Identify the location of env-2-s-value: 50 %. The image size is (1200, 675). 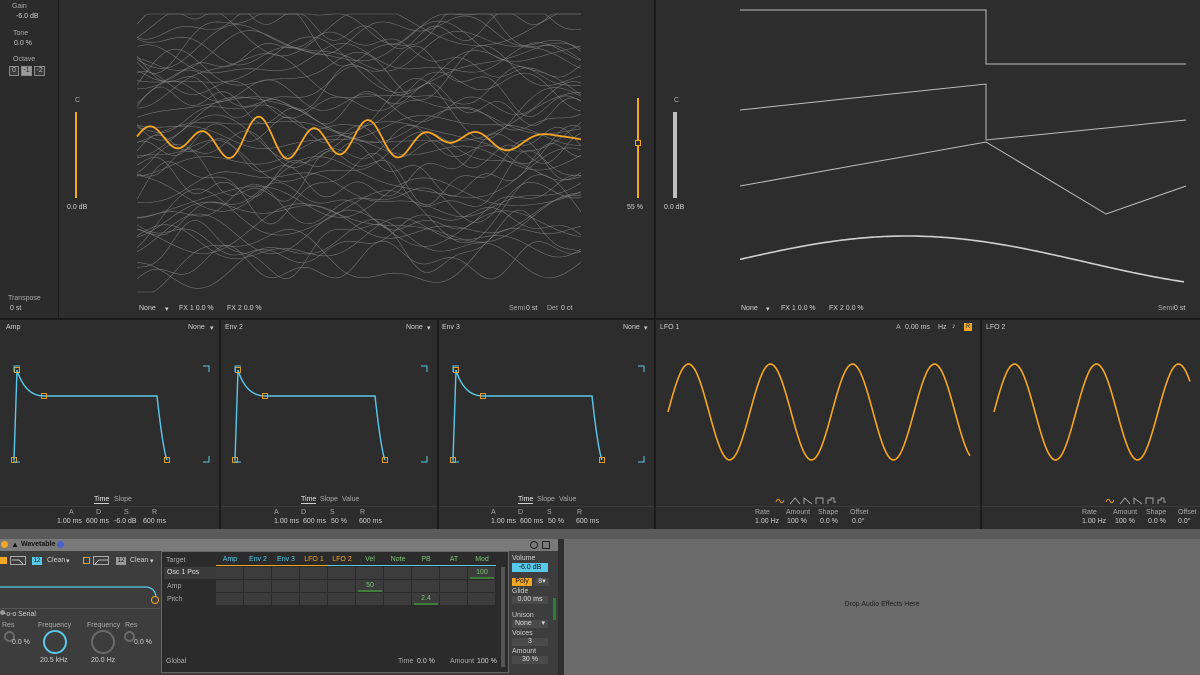
(339, 521).